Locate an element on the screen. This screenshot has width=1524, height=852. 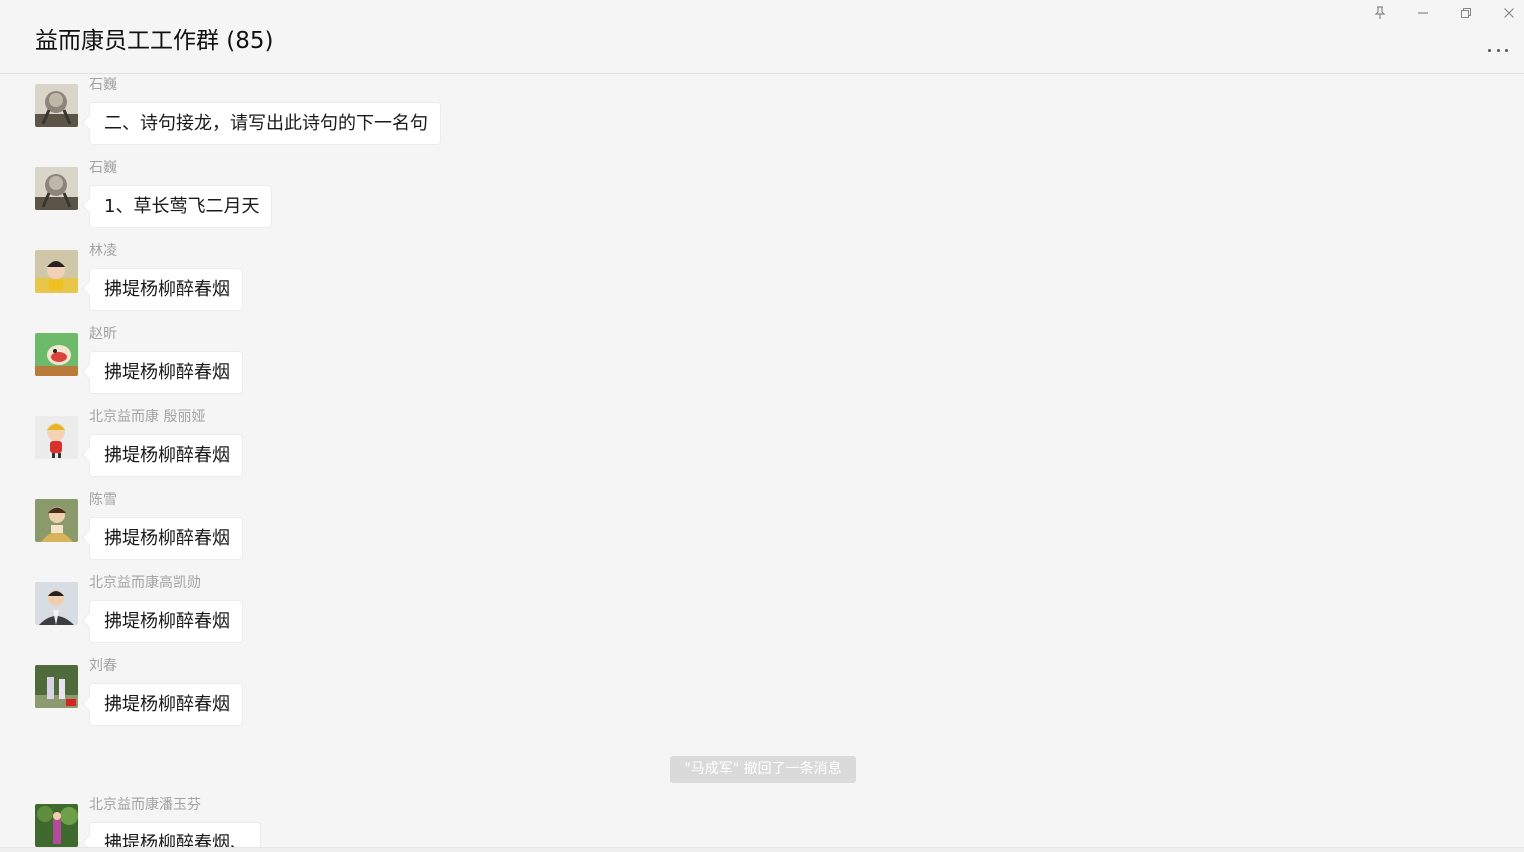
minimize-icon is located at coordinates (1423, 13).